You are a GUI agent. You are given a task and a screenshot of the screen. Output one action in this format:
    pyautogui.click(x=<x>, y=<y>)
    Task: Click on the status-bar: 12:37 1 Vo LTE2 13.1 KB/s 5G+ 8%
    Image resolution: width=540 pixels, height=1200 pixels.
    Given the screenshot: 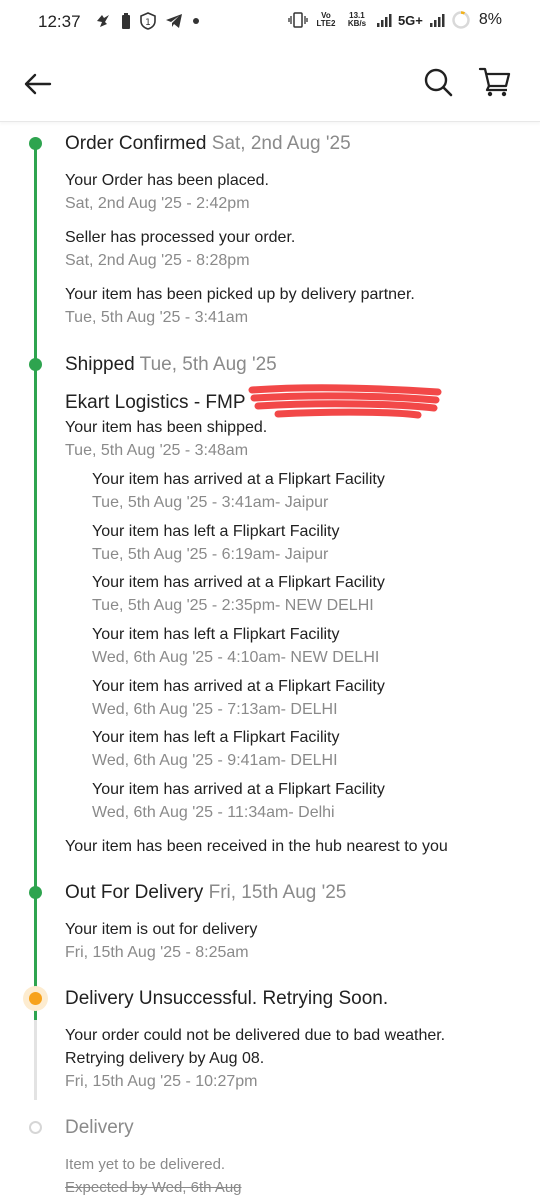 What is the action you would take?
    pyautogui.click(x=270, y=22)
    